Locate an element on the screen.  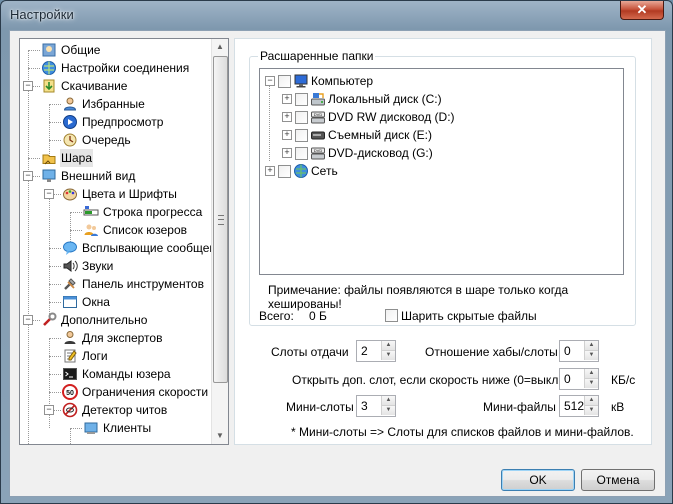
tree-item: Предпросмотр is located at coordinates (115, 122).